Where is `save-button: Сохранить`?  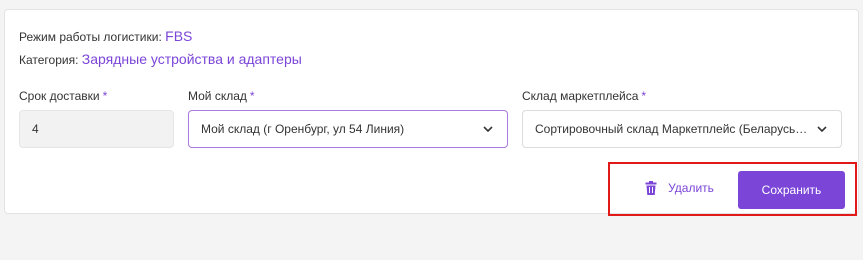
save-button: Сохранить is located at coordinates (791, 190).